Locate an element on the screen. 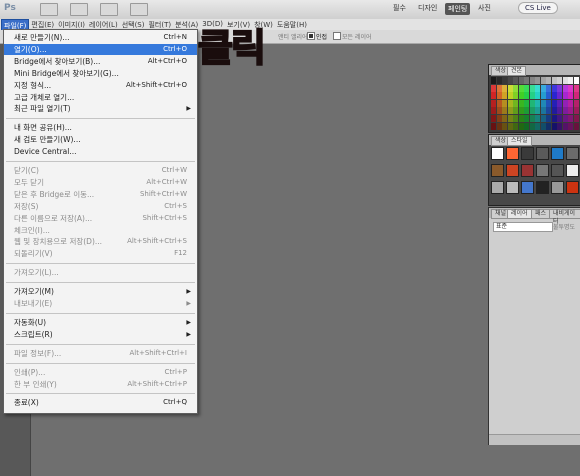 The image size is (580, 476). workspace-essentials: 필수 is located at coordinates (399, 8).